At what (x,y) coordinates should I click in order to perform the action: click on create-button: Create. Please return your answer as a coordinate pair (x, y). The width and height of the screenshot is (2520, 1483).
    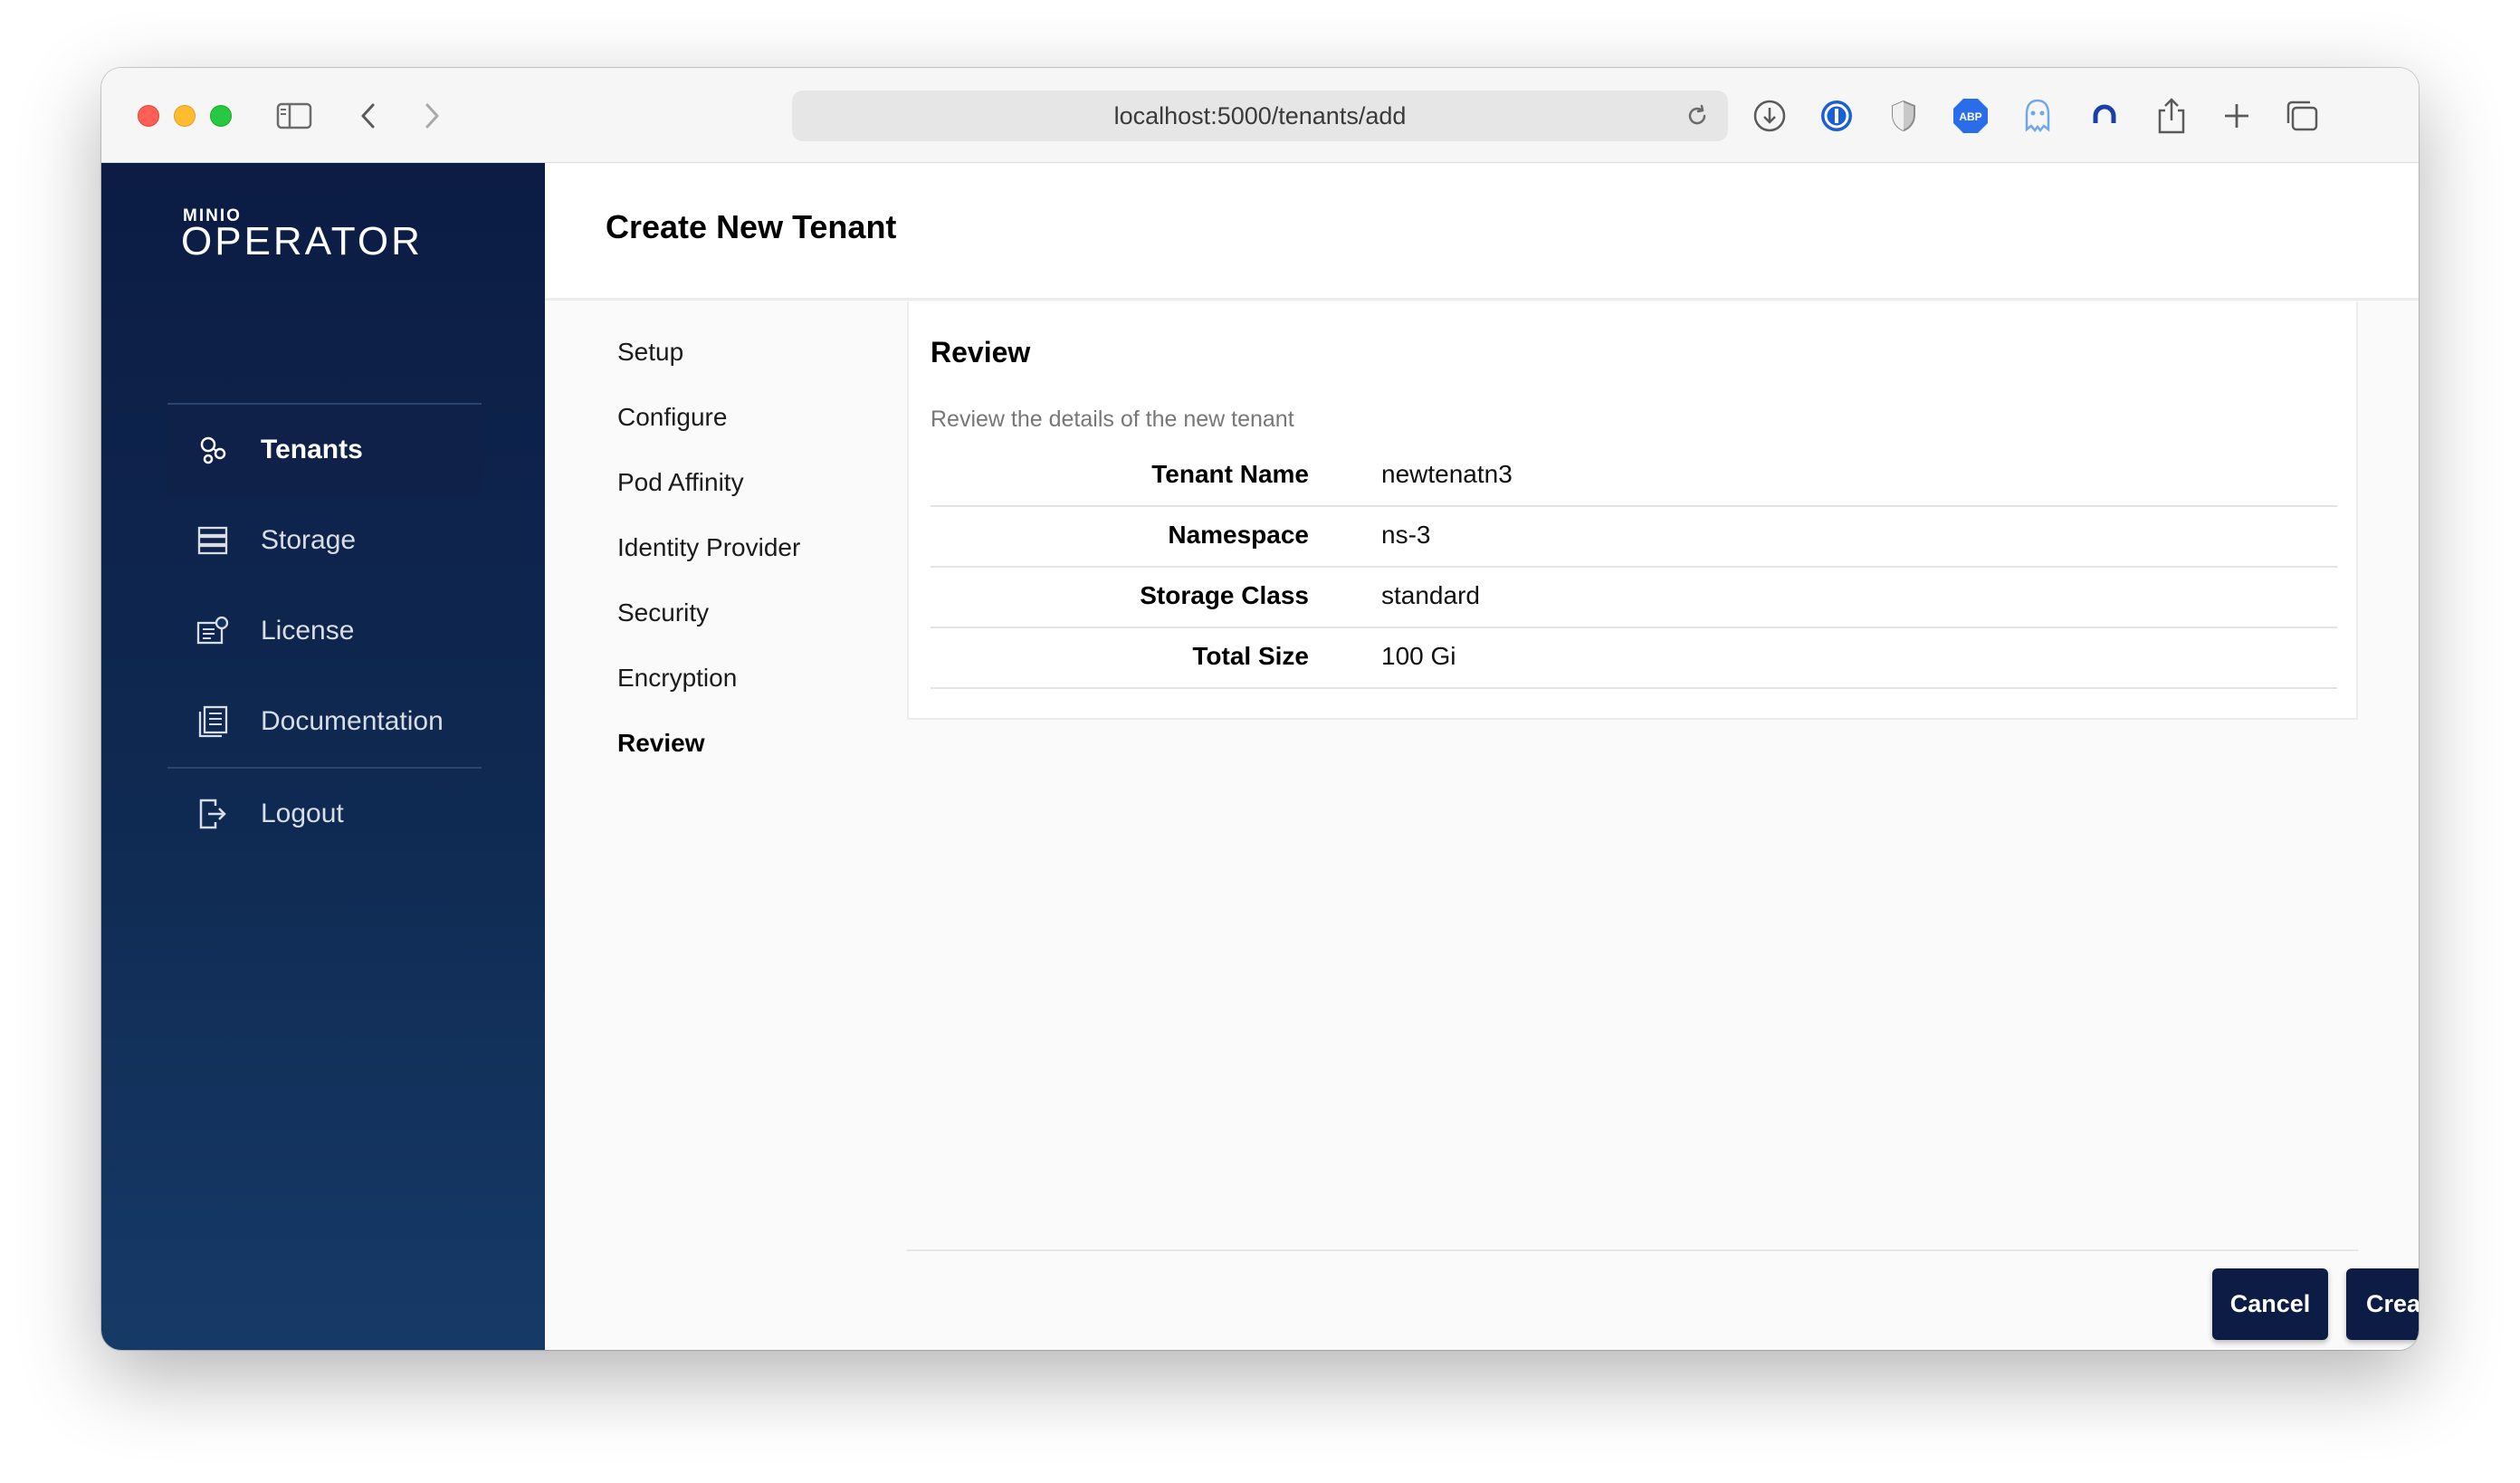
    Looking at the image, I should click on (2382, 1304).